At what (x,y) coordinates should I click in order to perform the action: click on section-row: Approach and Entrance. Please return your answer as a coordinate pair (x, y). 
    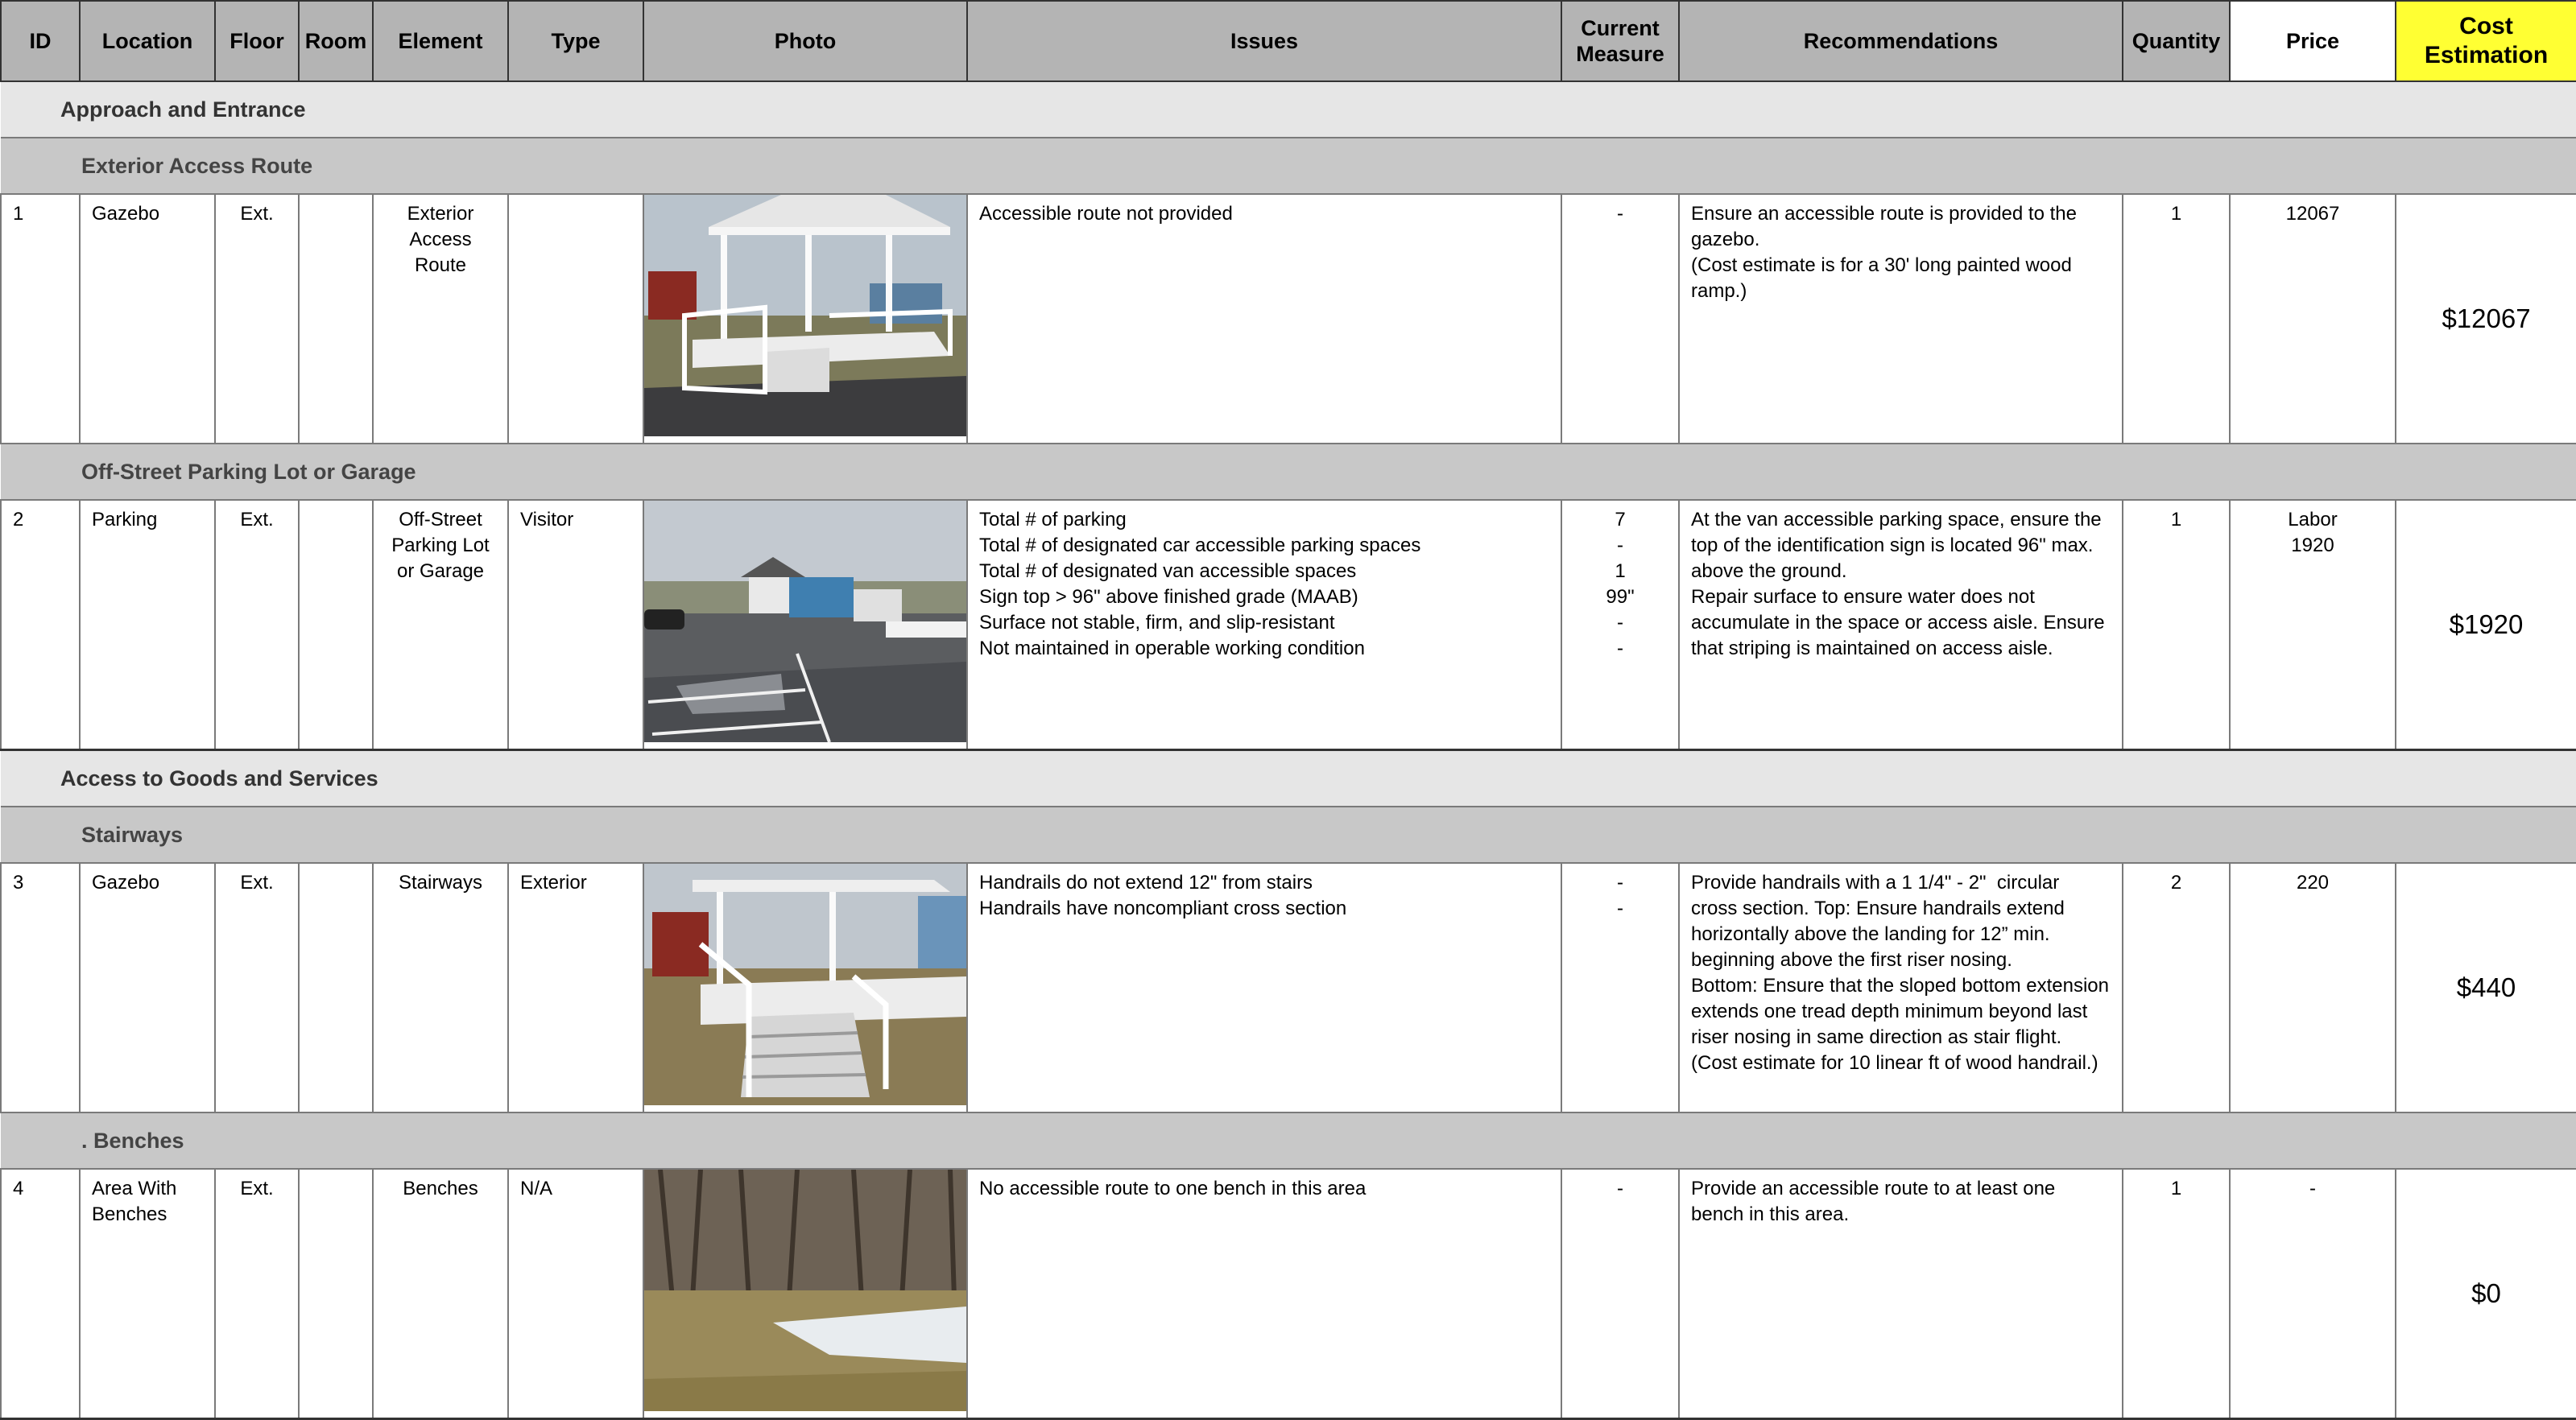
    Looking at the image, I should click on (1288, 109).